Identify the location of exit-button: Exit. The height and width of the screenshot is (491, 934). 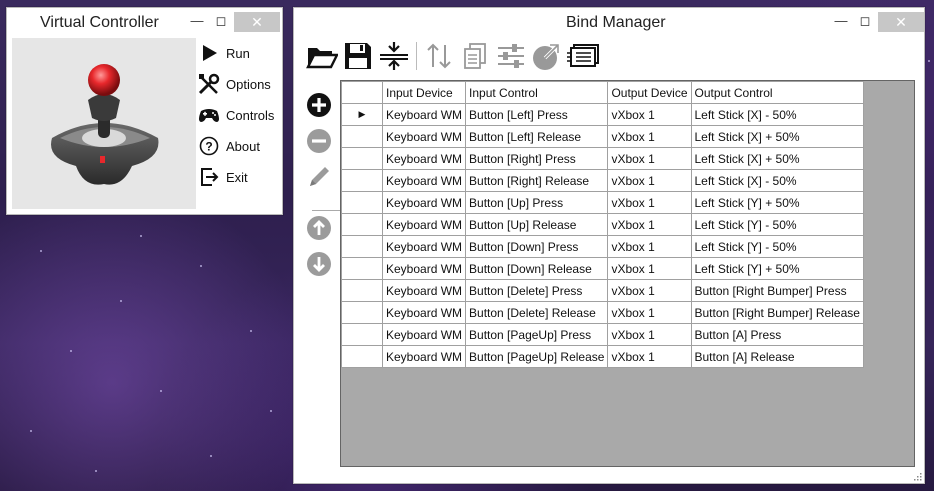
(237, 177).